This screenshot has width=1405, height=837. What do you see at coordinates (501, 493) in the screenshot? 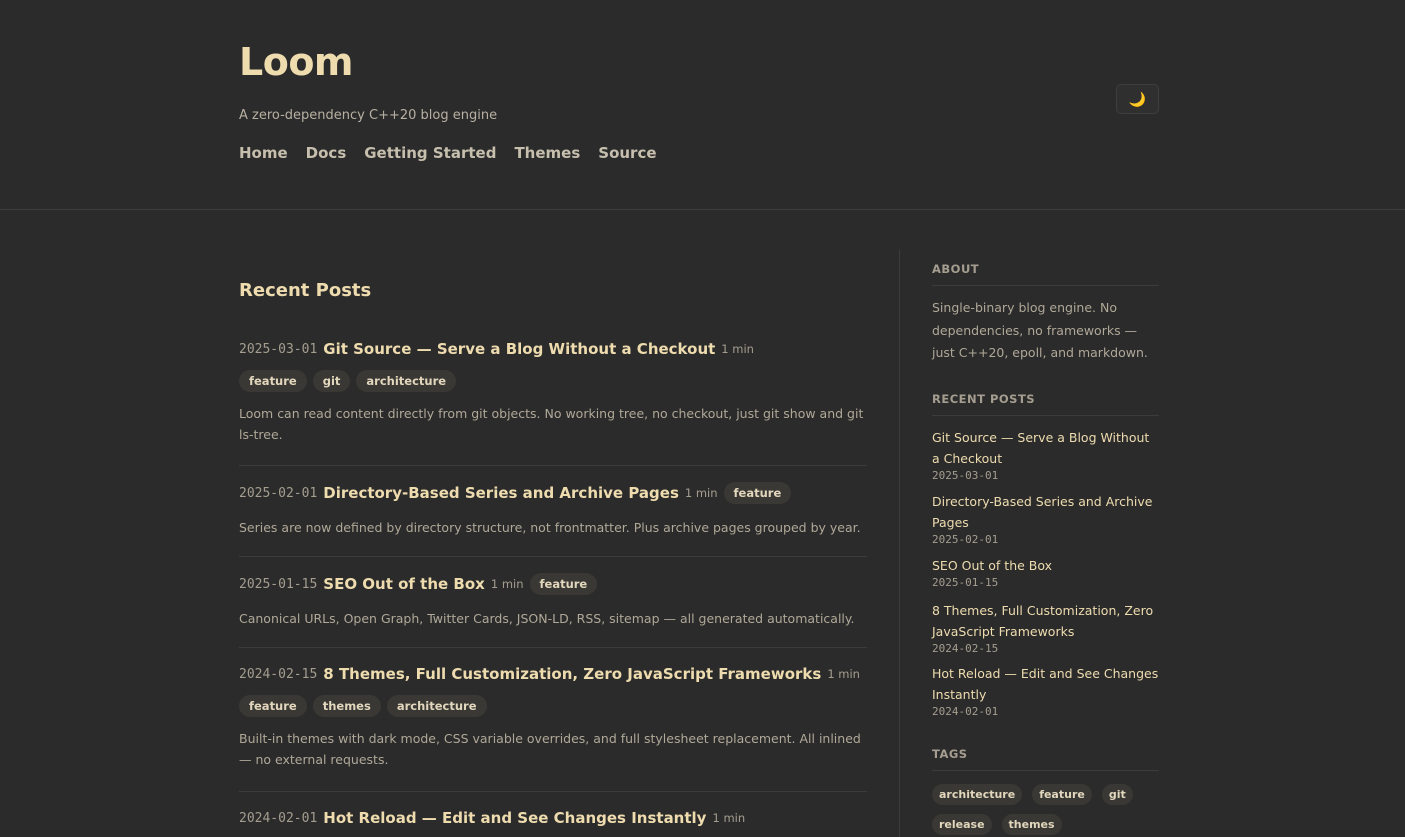
I see `post-title-link: Directory-Based Series and Archive Pages` at bounding box center [501, 493].